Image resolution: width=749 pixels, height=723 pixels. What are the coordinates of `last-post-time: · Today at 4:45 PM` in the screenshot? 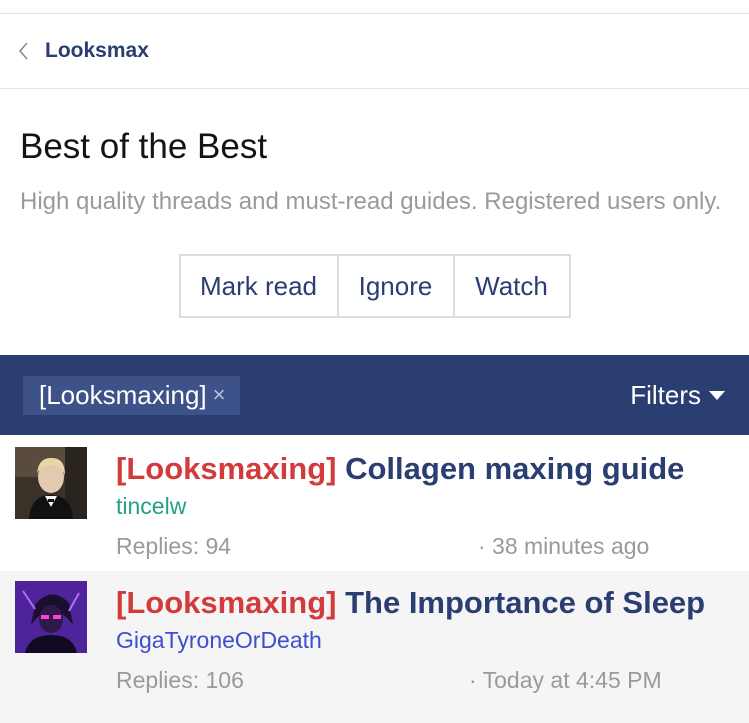 It's located at (565, 680).